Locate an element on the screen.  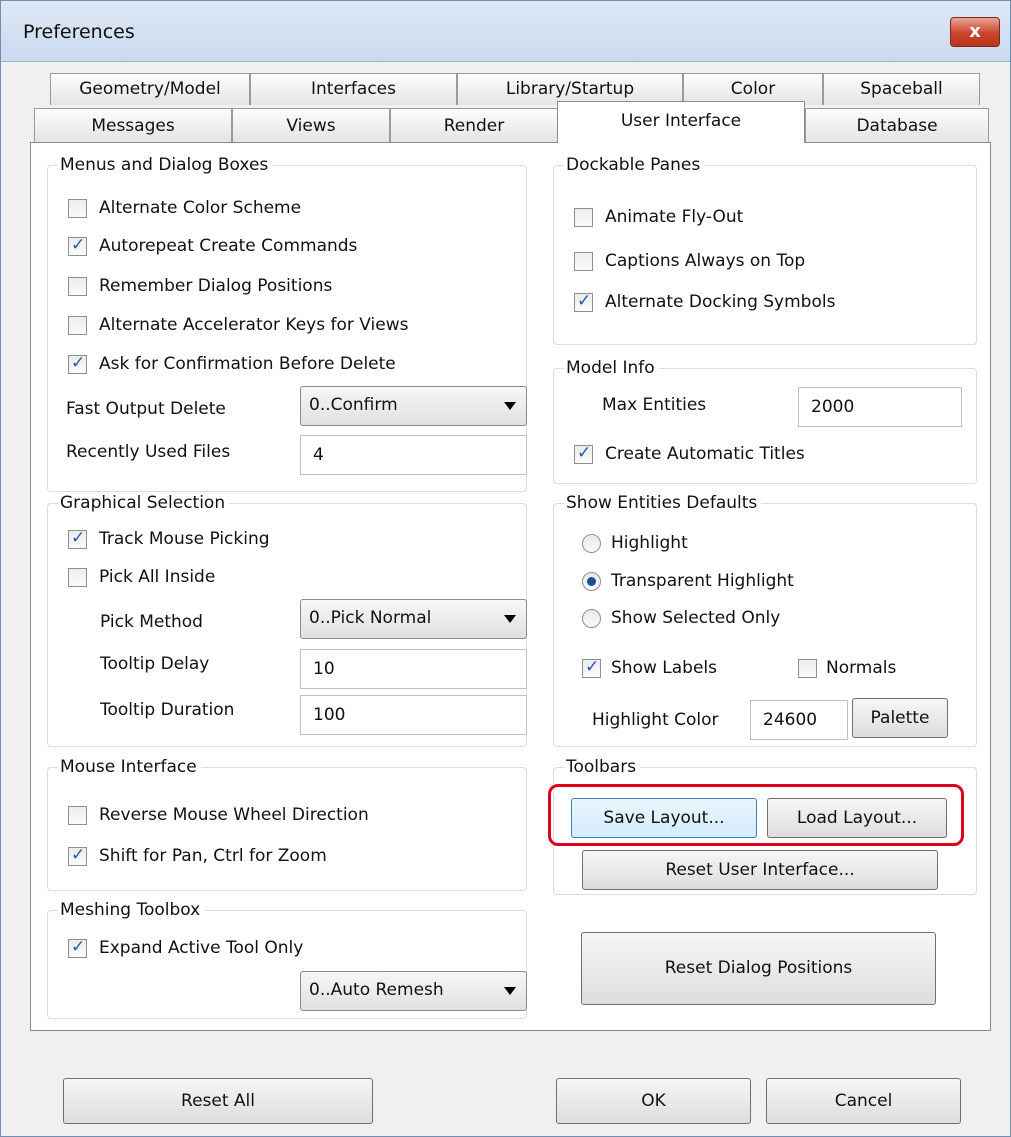
alternate-accelerator-keys-checkbox is located at coordinates (77, 325).